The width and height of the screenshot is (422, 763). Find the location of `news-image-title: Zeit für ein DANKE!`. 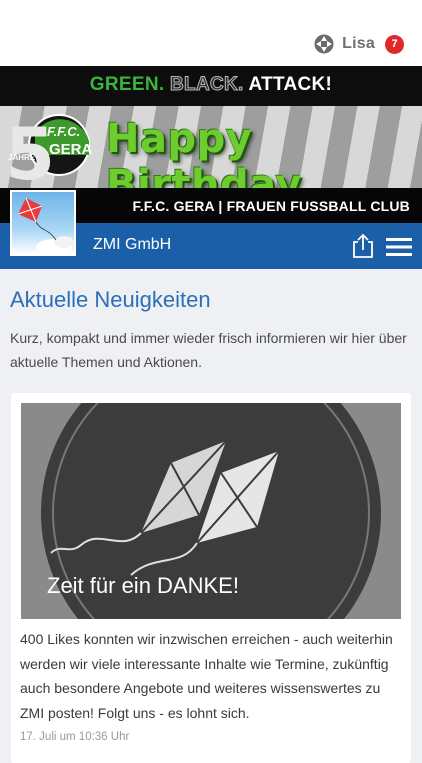

news-image-title: Zeit für ein DANKE! is located at coordinates (143, 585).